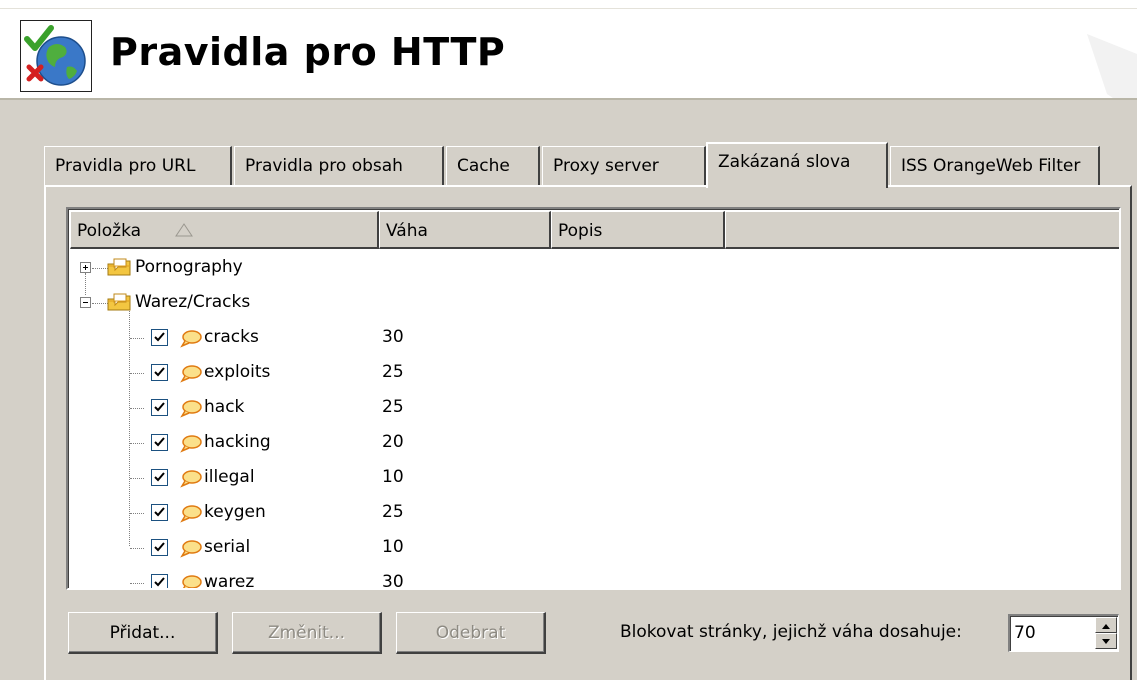  Describe the element at coordinates (231, 337) in the screenshot. I see `item-label: cracks` at that location.